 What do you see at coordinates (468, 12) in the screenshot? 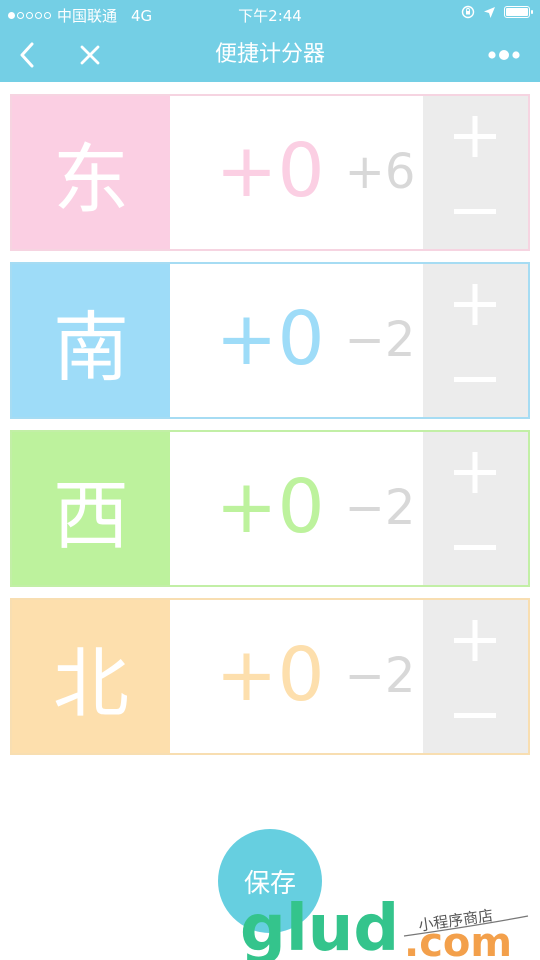
I see `orientation-lock-icon` at bounding box center [468, 12].